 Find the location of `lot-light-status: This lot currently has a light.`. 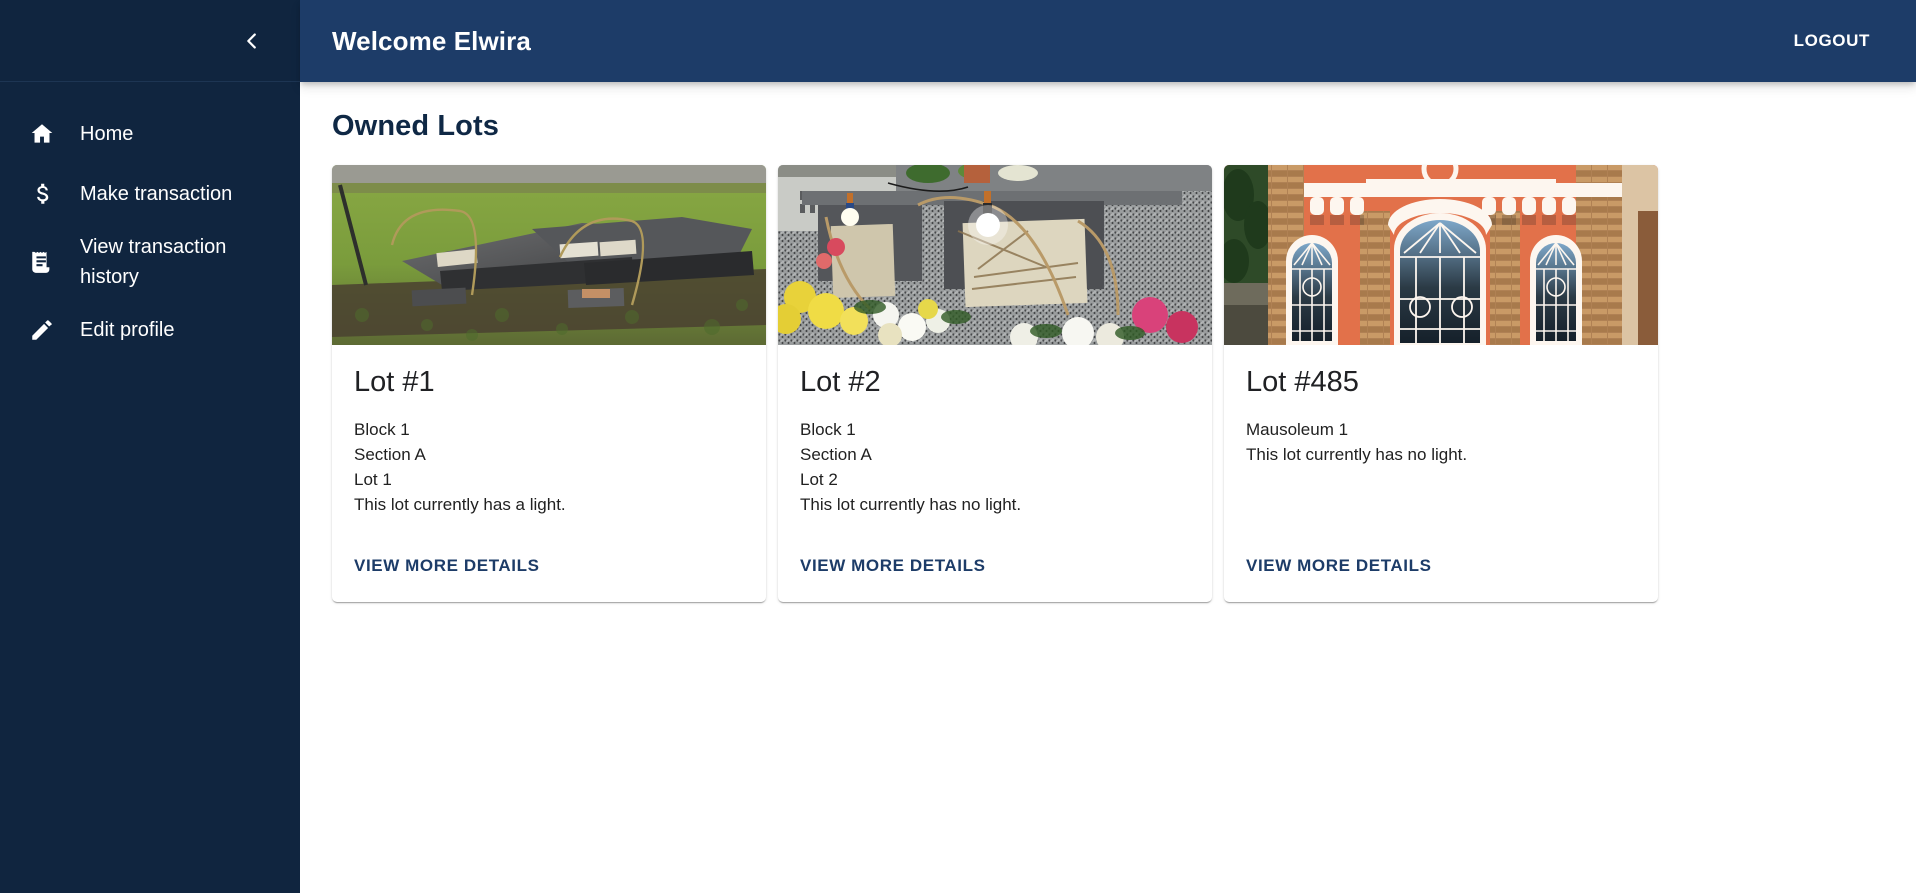

lot-light-status: This lot currently has a light. is located at coordinates (460, 504).